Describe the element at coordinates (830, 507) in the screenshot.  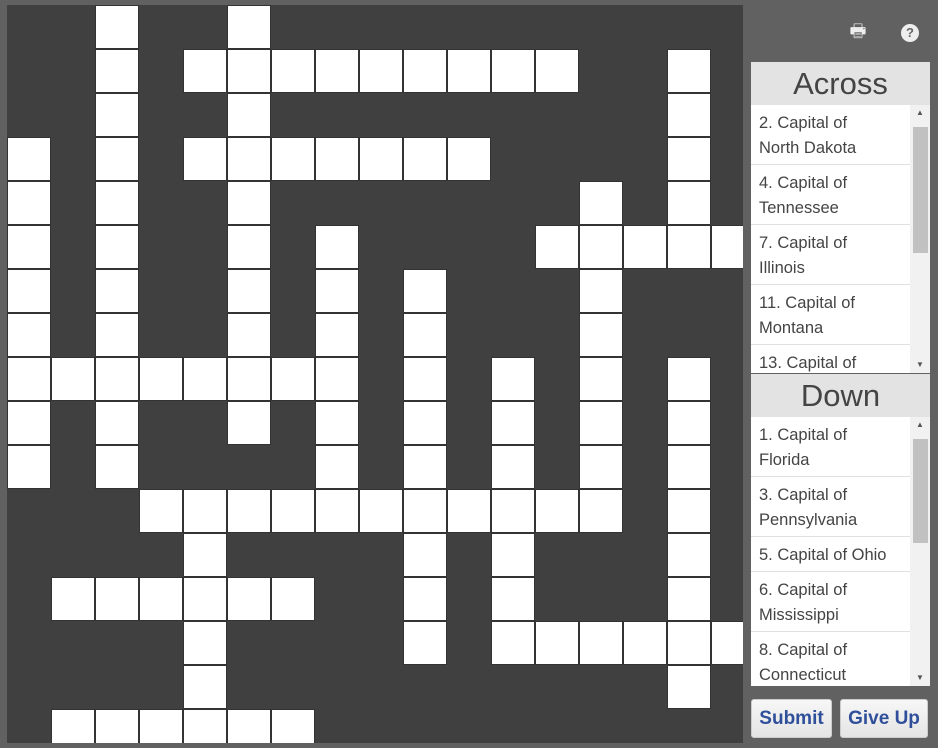
I see `clue-item: 3. Capital of Pennsylvania` at that location.